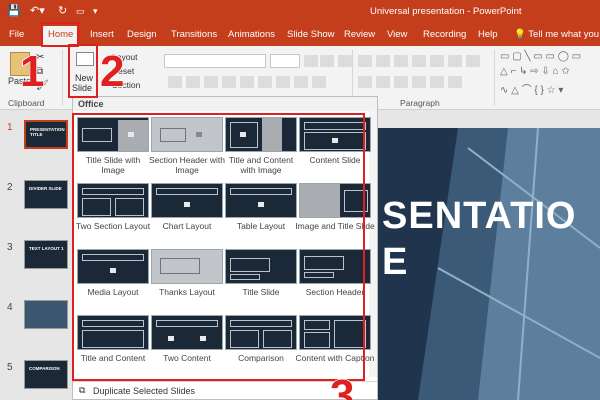  What do you see at coordinates (345, 61) in the screenshot?
I see `clear-formatting-icon` at bounding box center [345, 61].